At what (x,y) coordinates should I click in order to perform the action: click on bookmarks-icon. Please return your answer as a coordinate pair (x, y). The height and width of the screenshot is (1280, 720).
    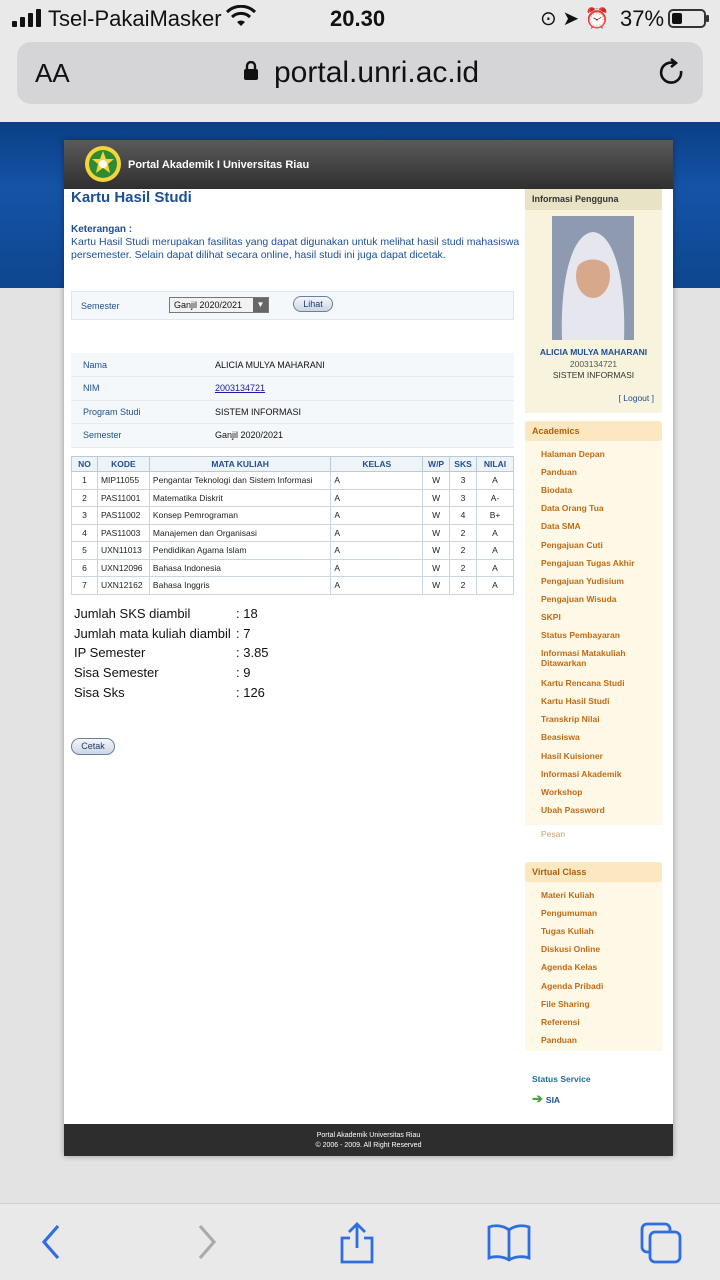
    Looking at the image, I should click on (509, 1242).